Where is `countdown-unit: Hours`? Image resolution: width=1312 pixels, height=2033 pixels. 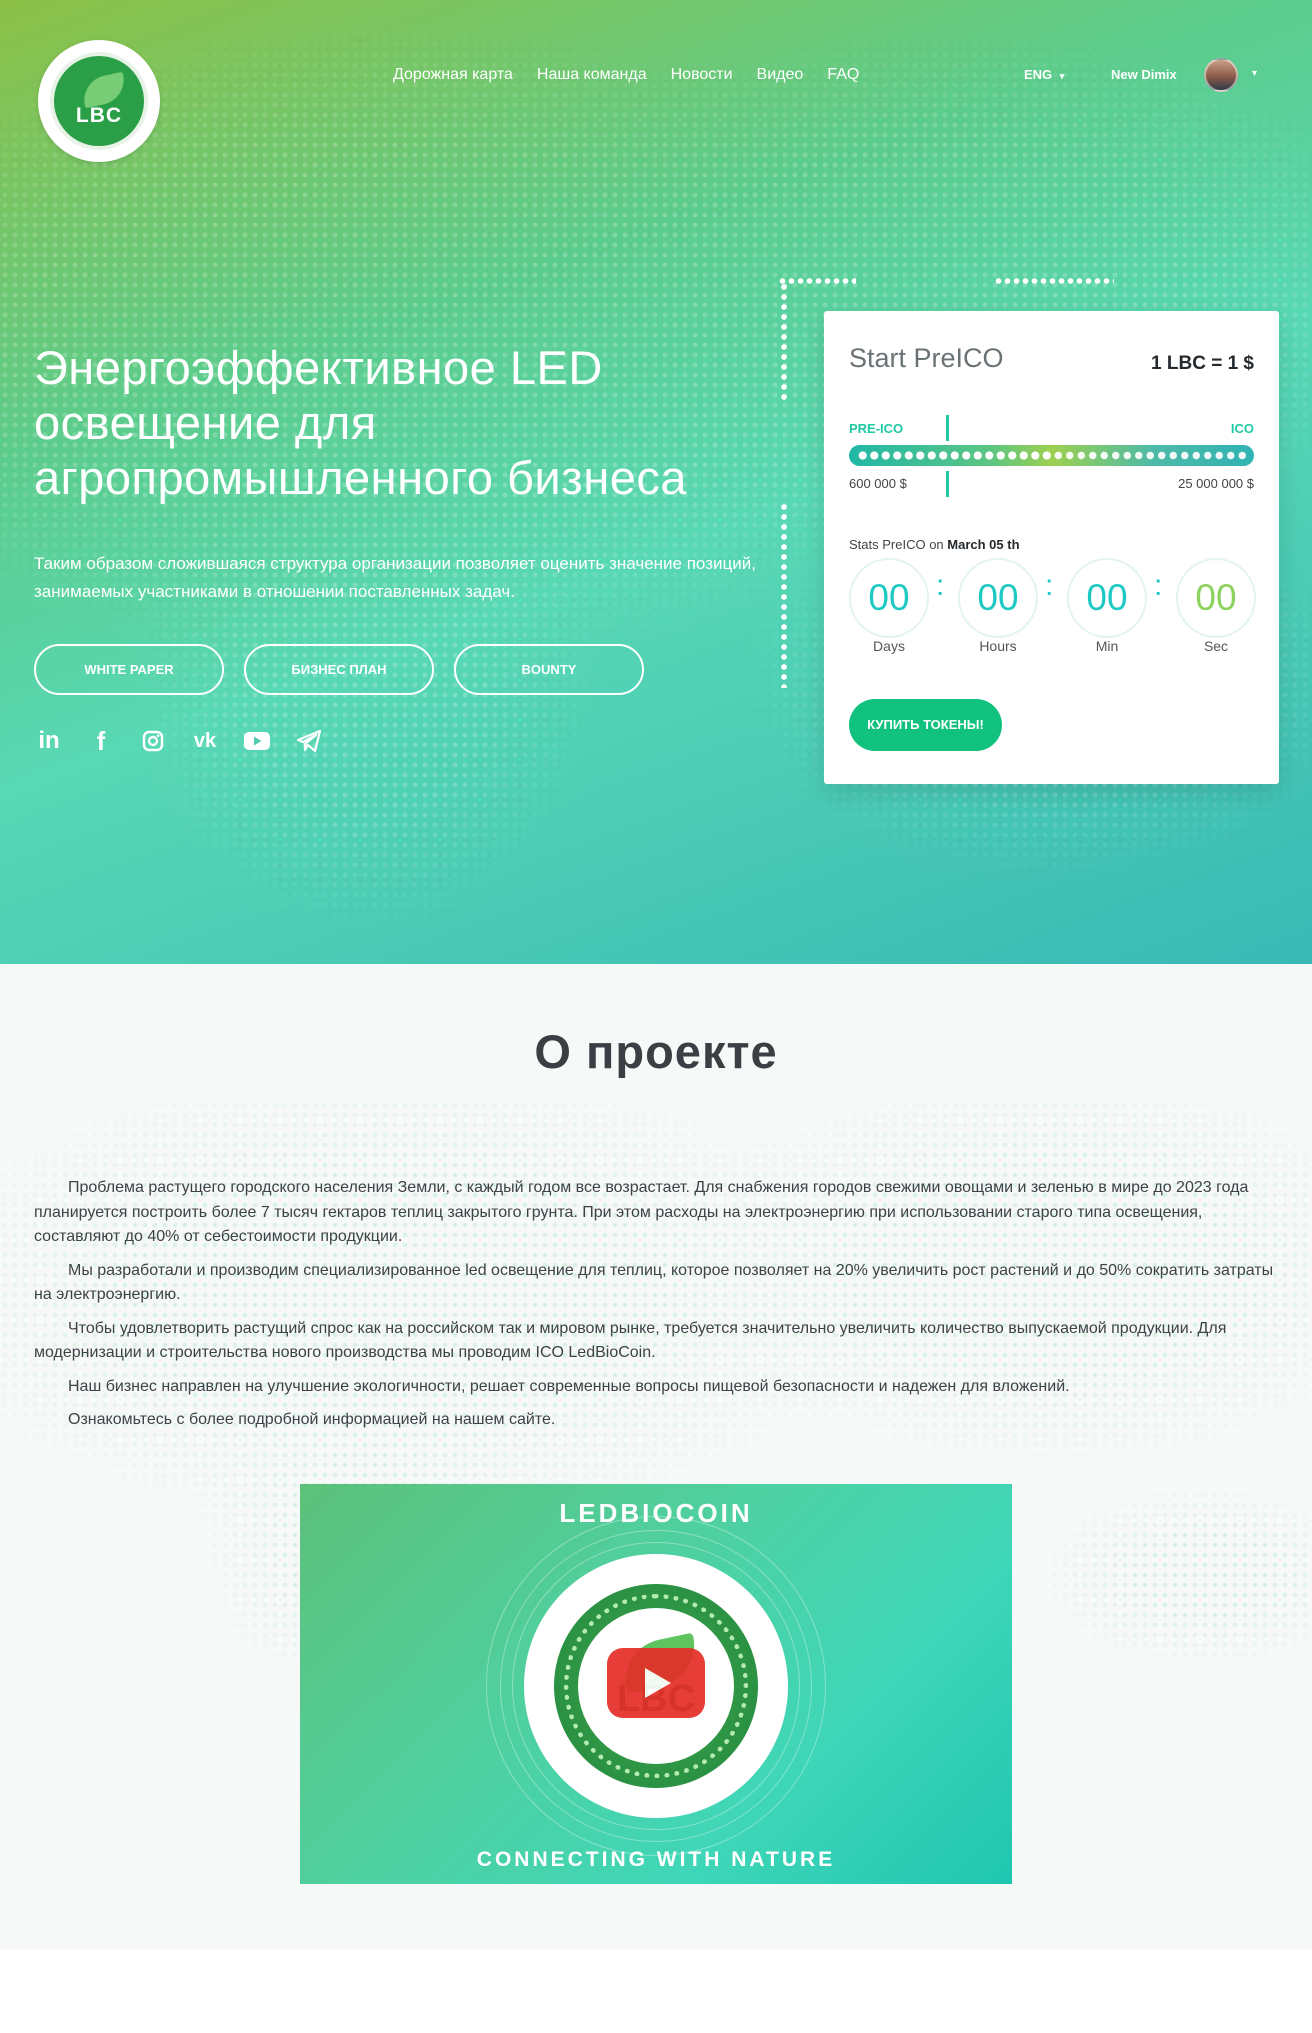
countdown-unit: Hours is located at coordinates (998, 646).